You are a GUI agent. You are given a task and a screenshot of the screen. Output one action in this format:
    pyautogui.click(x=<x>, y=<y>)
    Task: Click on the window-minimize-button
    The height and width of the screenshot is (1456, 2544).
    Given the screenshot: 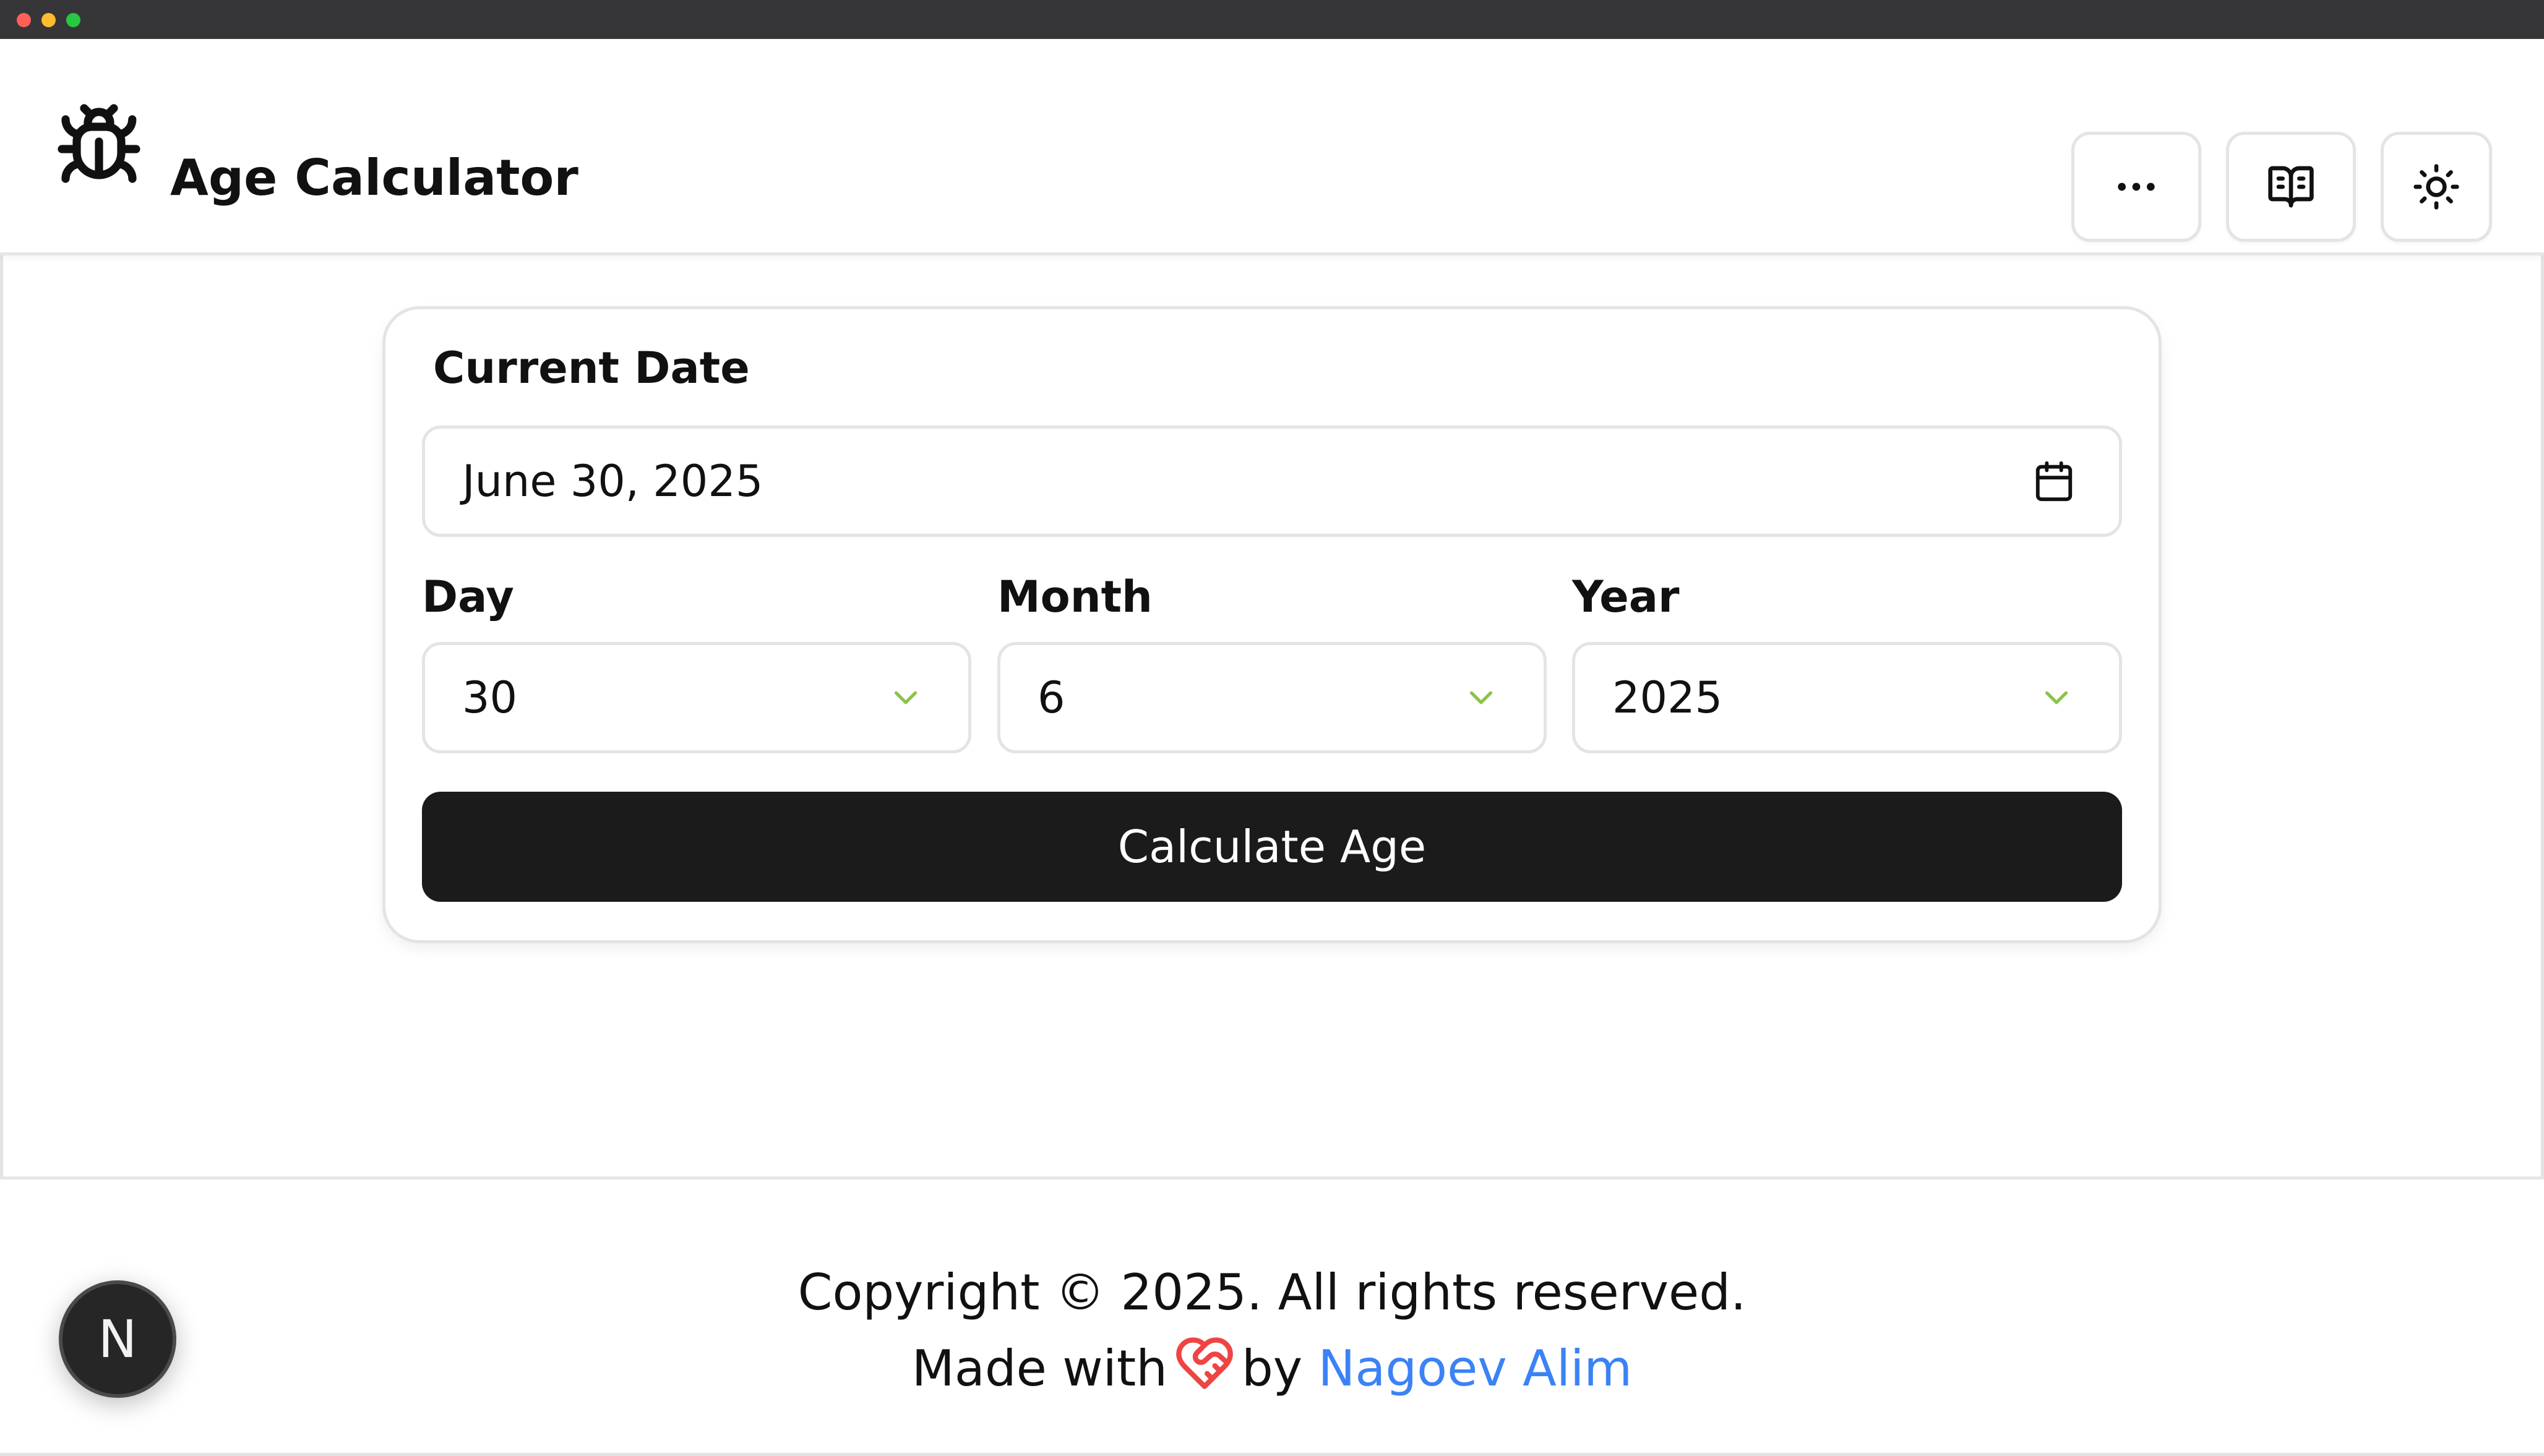 What is the action you would take?
    pyautogui.click(x=49, y=20)
    